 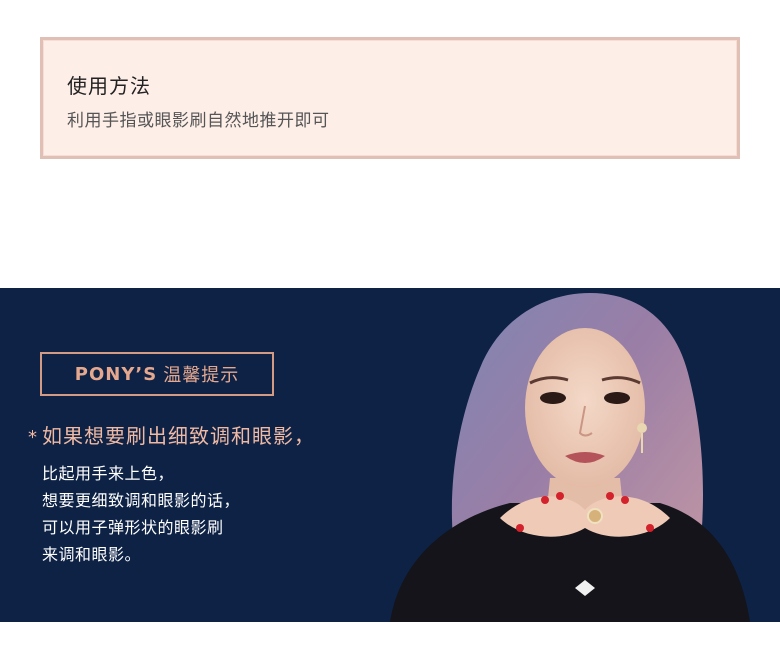 I want to click on tips-badge: PONY’S 温馨提示, so click(x=157, y=374).